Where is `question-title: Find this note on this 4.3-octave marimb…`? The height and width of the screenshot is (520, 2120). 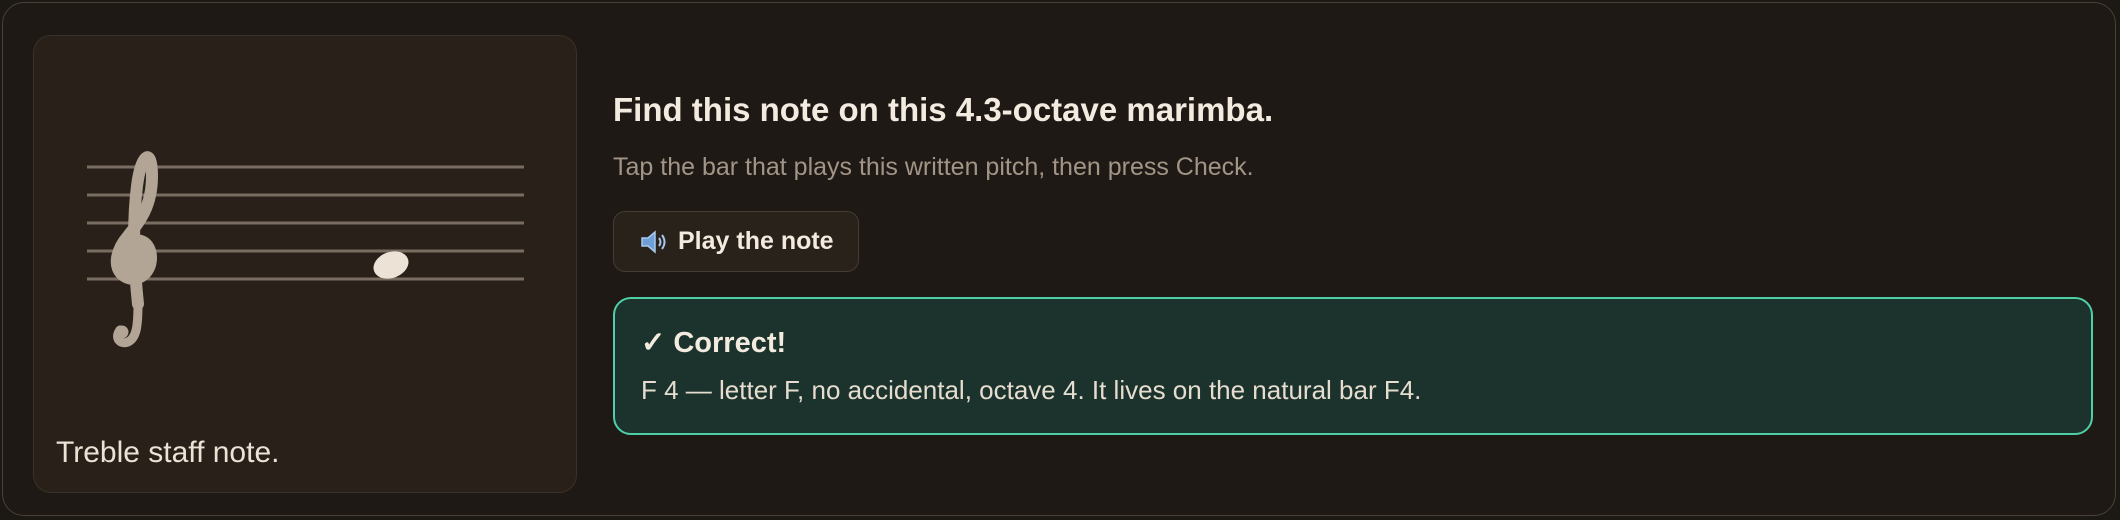
question-title: Find this note on this 4.3-octave marimb… is located at coordinates (943, 109).